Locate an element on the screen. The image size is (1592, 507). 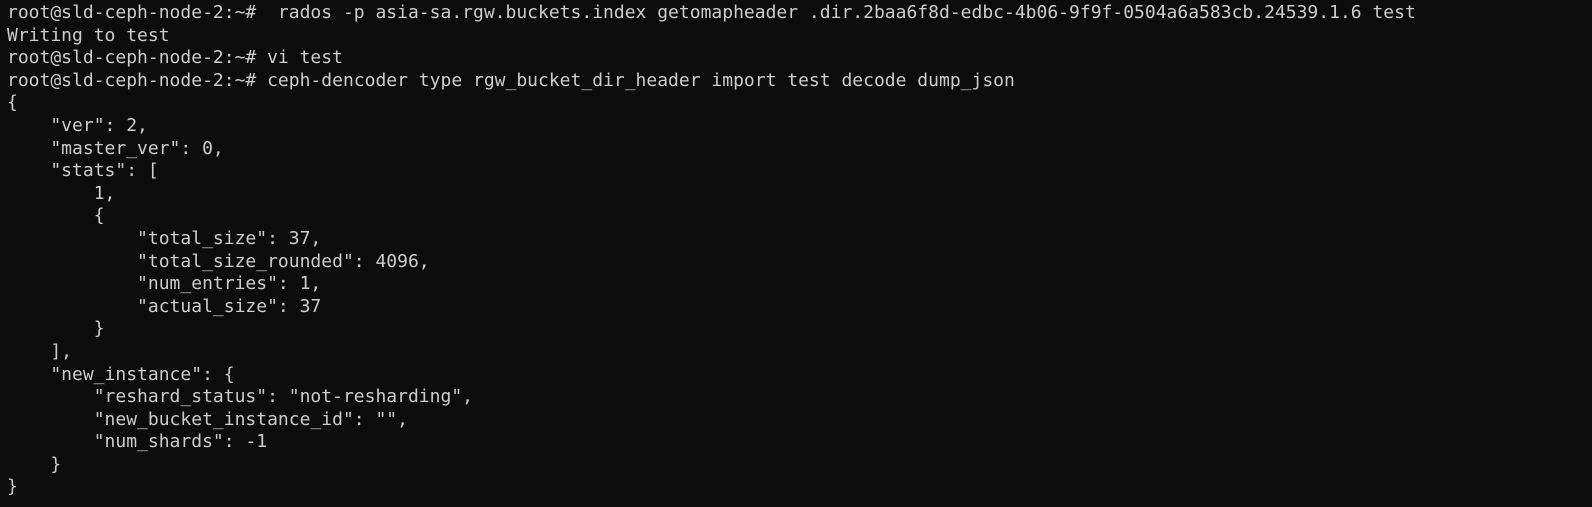
command-text: vi test is located at coordinates (299, 58).